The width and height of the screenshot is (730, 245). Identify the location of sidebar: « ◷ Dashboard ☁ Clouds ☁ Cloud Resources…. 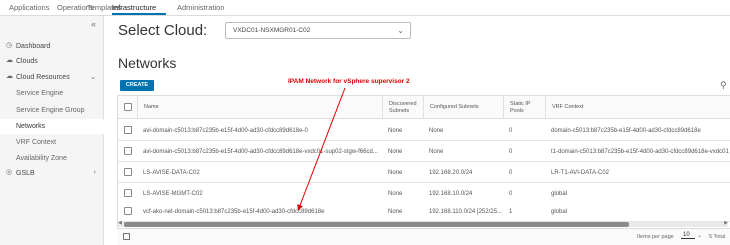
(52, 130).